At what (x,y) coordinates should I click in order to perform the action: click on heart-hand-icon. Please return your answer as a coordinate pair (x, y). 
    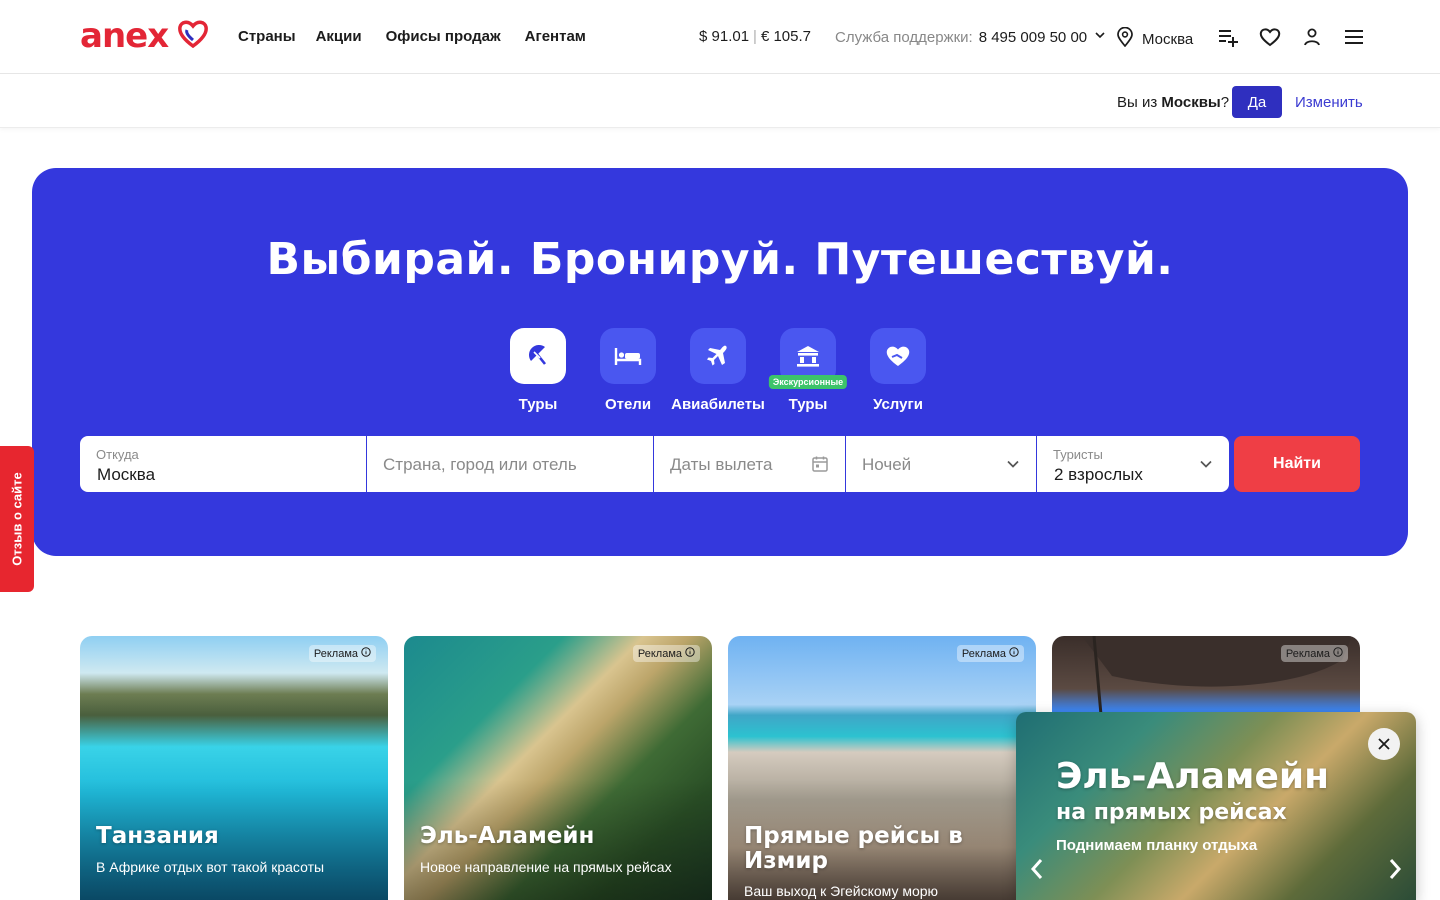
    Looking at the image, I should click on (898, 356).